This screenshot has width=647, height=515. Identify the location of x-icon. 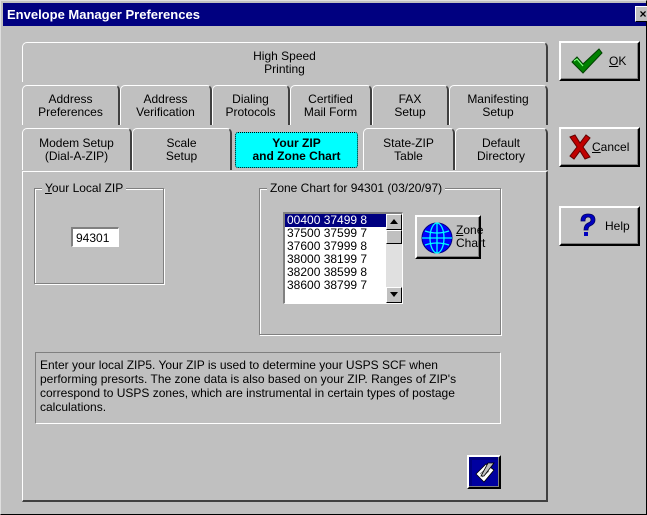
(580, 147).